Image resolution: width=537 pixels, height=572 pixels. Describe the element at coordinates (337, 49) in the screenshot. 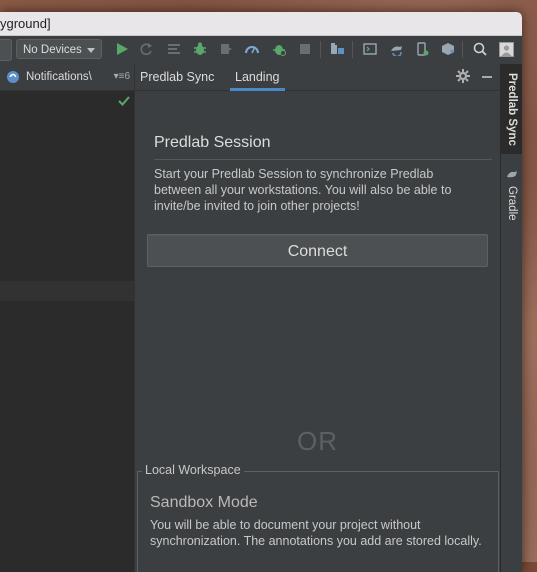

I see `project-structure-icon` at that location.